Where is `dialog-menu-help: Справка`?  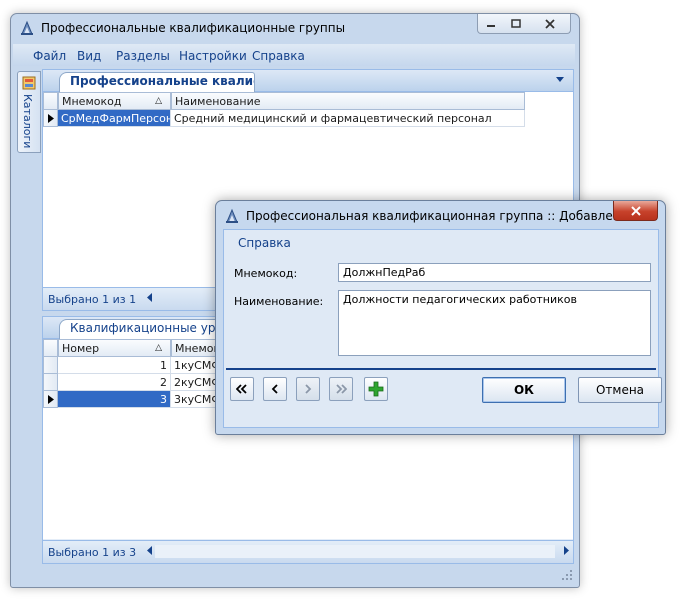 dialog-menu-help: Справка is located at coordinates (264, 243).